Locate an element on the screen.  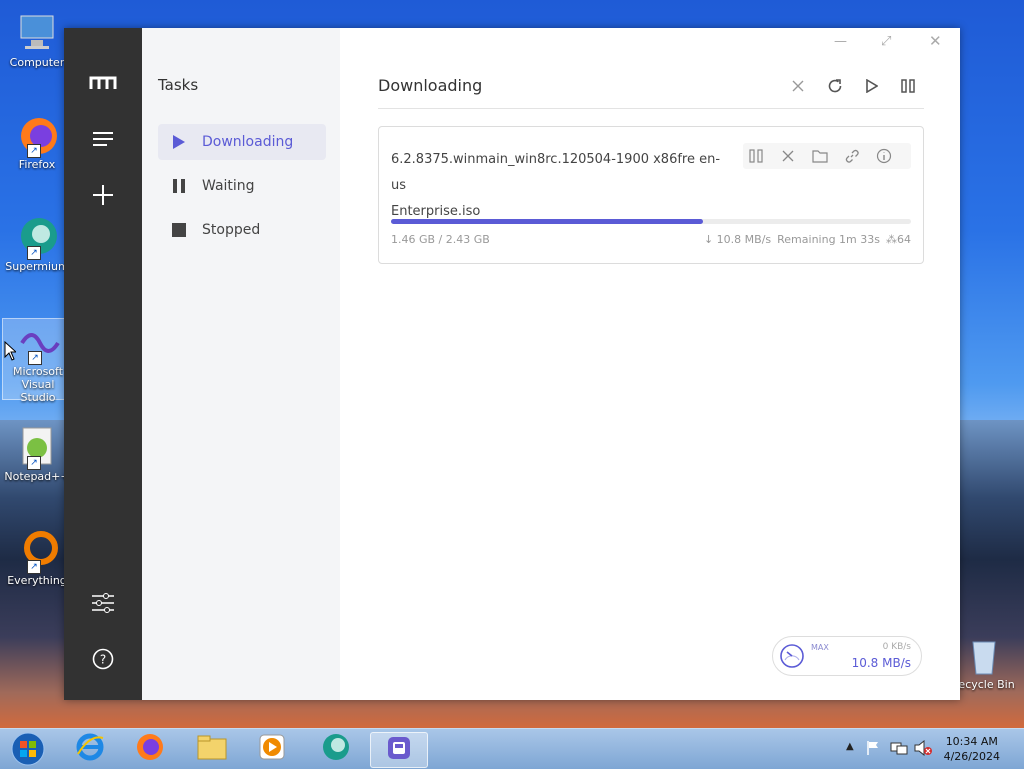
taskbar-firefox is located at coordinates (150, 749).